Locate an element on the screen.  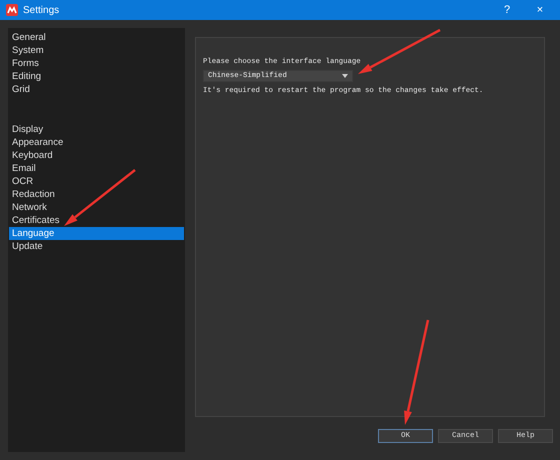
window-title: Settings is located at coordinates (41, 10).